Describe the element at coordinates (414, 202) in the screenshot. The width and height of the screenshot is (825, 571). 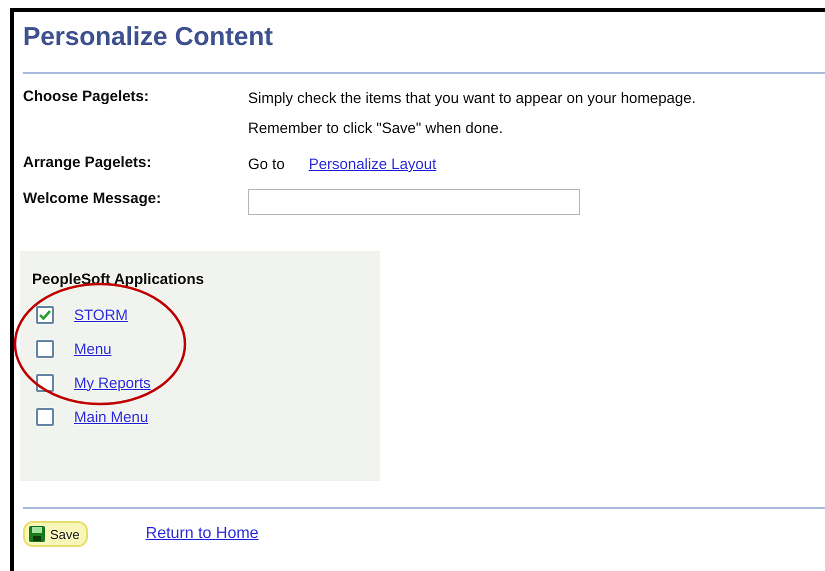
I see `welcome-message-field` at that location.